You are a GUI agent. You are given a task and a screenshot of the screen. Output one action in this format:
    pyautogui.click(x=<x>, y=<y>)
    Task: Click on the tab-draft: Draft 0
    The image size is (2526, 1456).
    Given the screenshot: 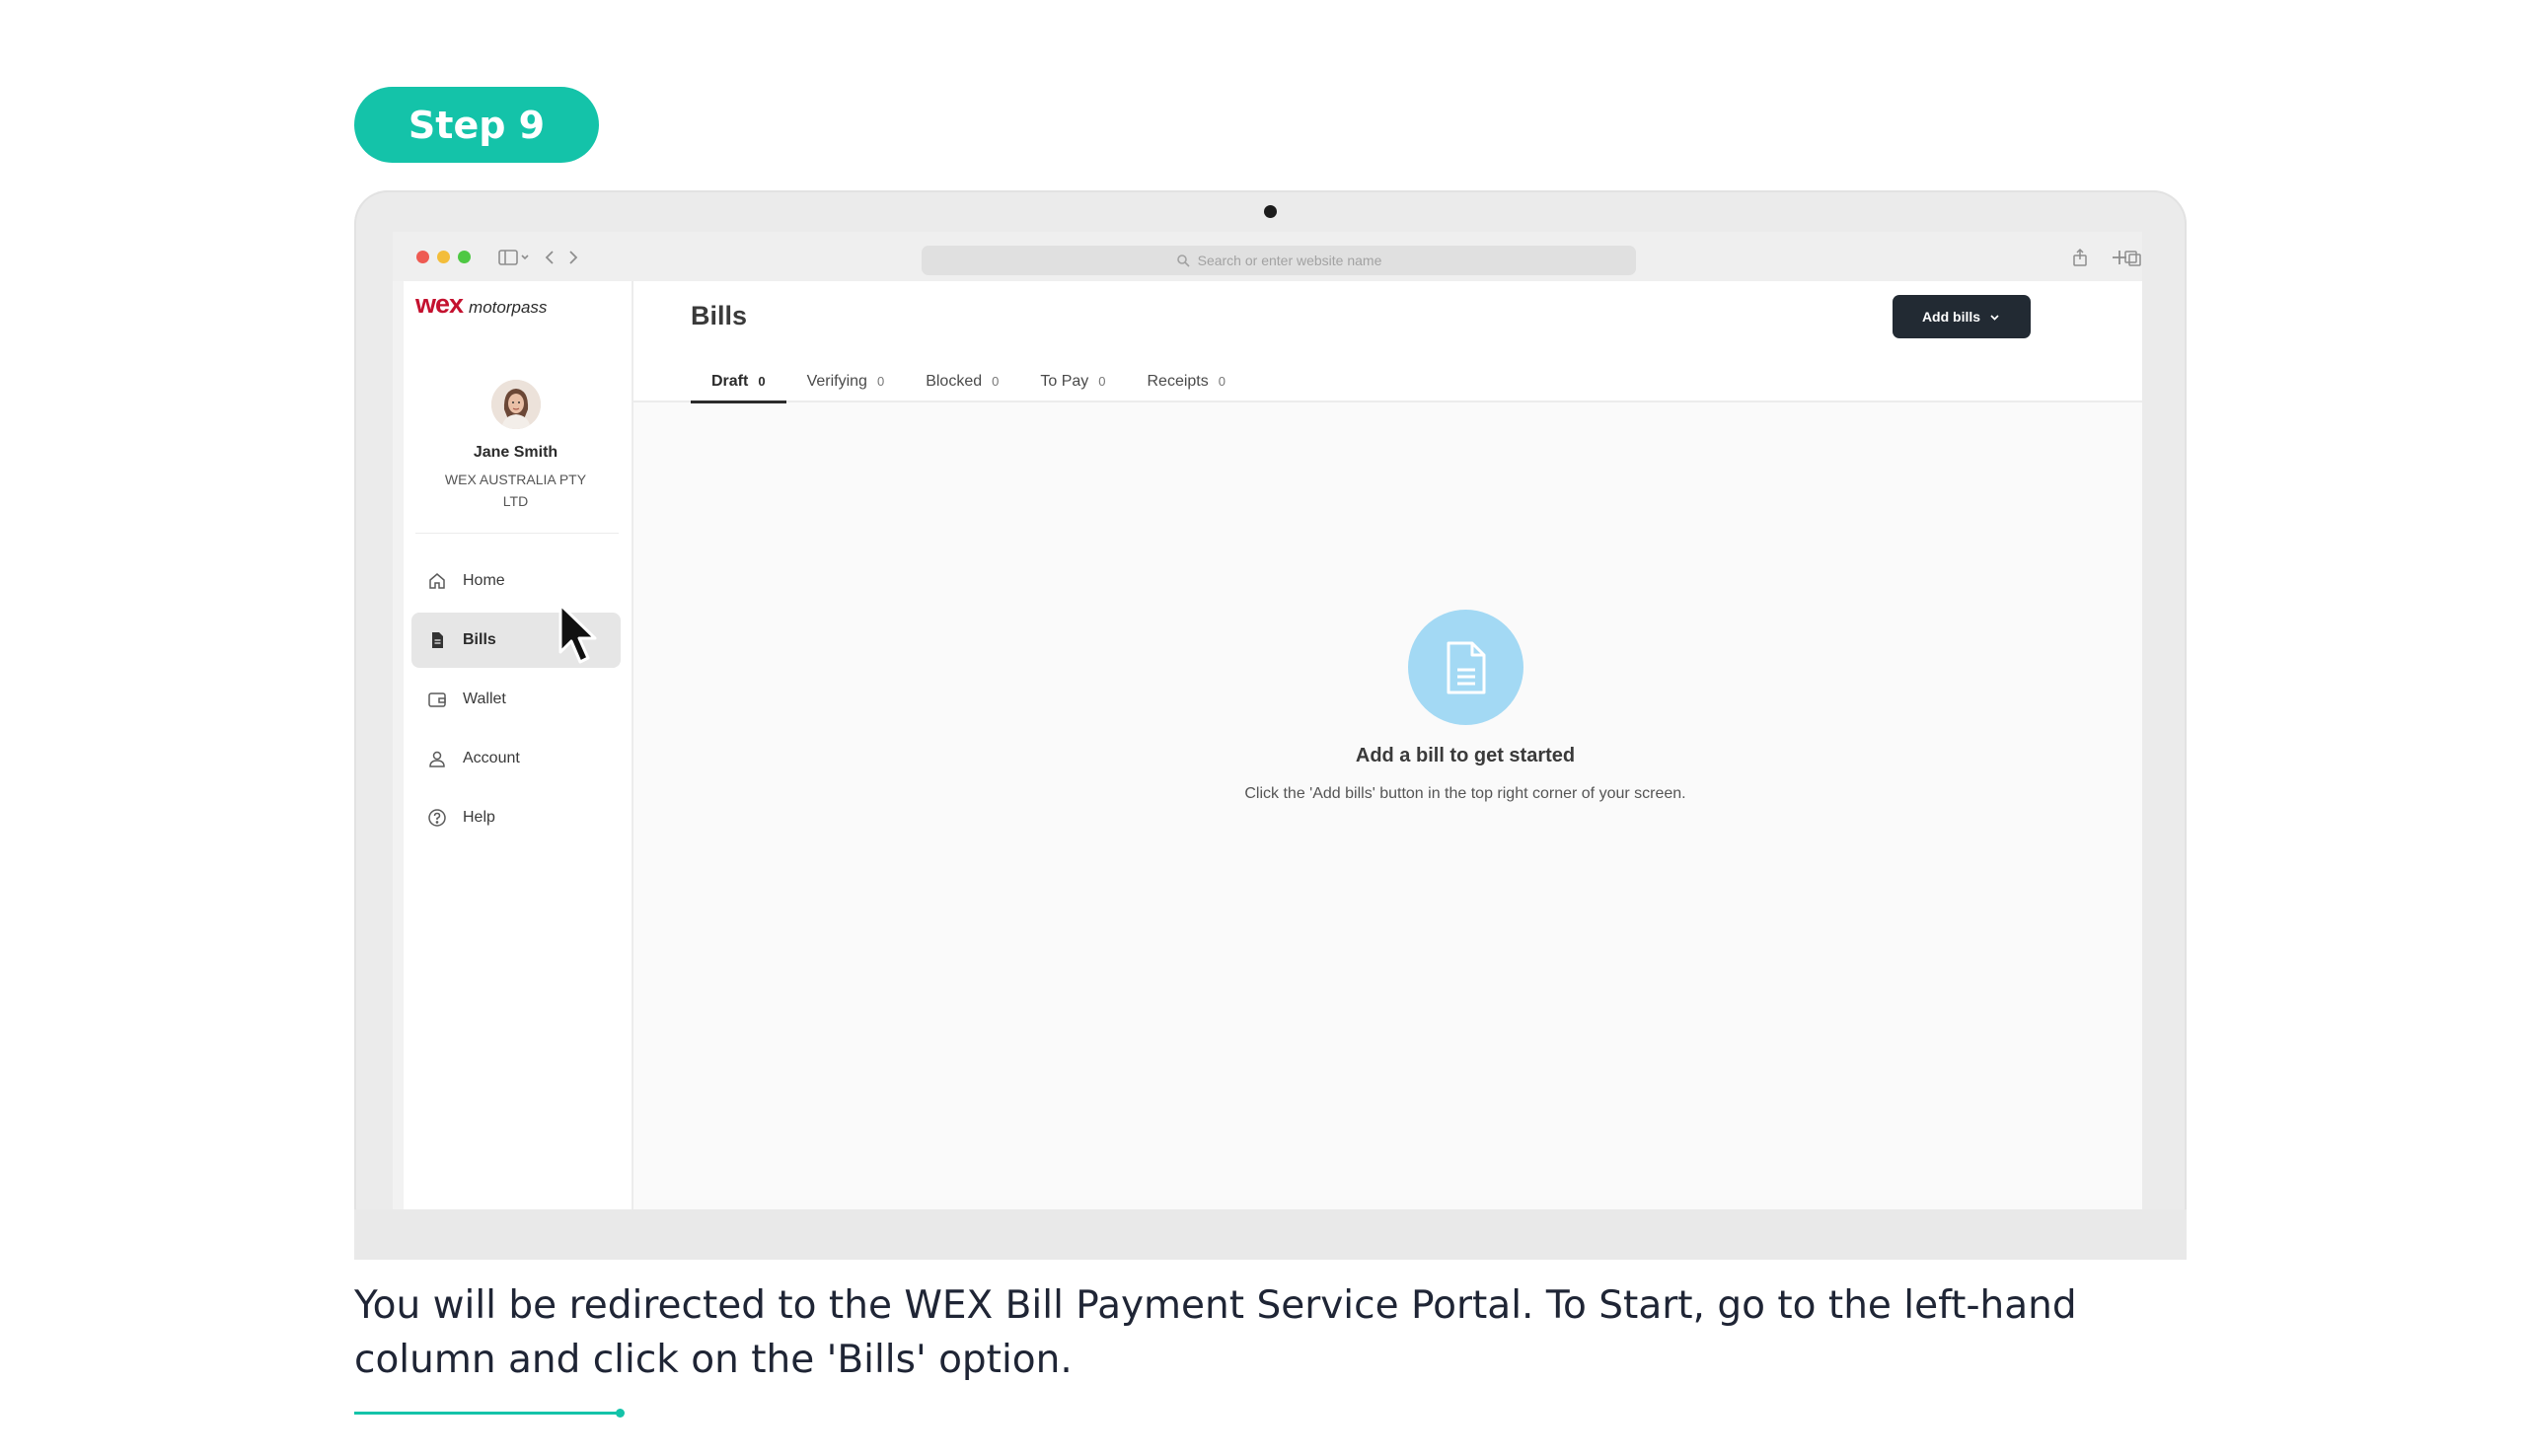 What is the action you would take?
    pyautogui.click(x=738, y=381)
    